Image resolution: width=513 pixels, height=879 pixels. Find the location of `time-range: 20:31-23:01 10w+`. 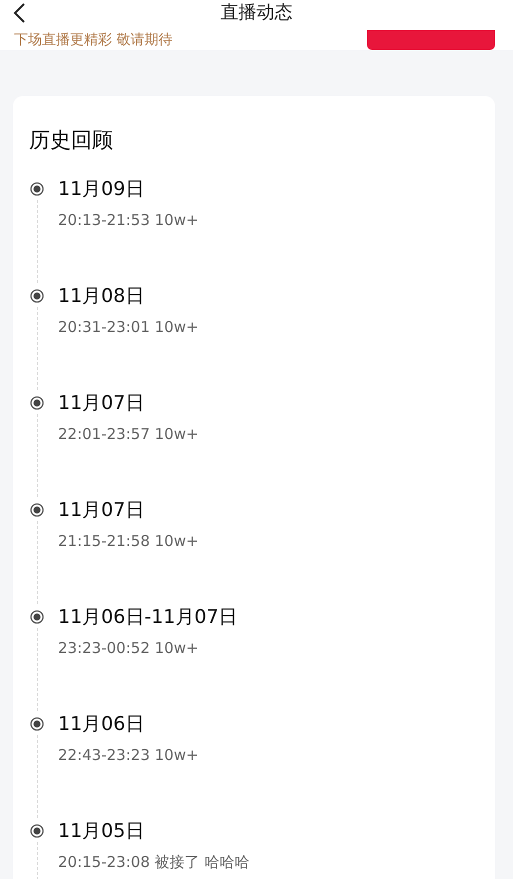

time-range: 20:31-23:01 10w+ is located at coordinates (128, 327).